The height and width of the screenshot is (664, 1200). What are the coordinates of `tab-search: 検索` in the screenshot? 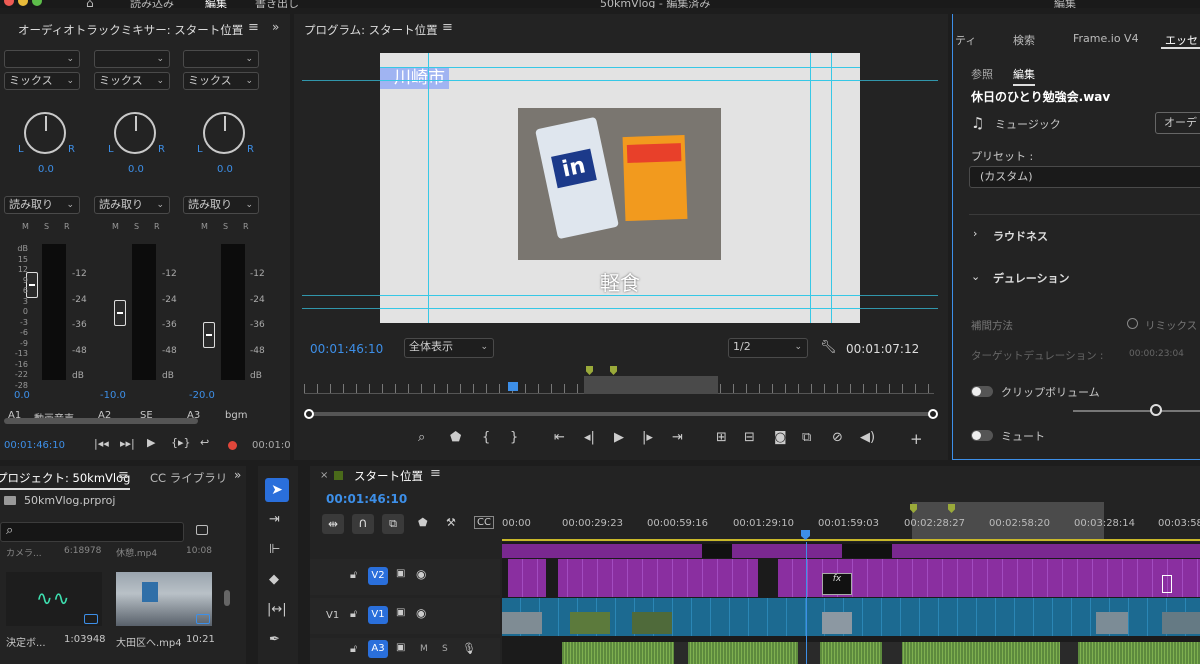 It's located at (1024, 40).